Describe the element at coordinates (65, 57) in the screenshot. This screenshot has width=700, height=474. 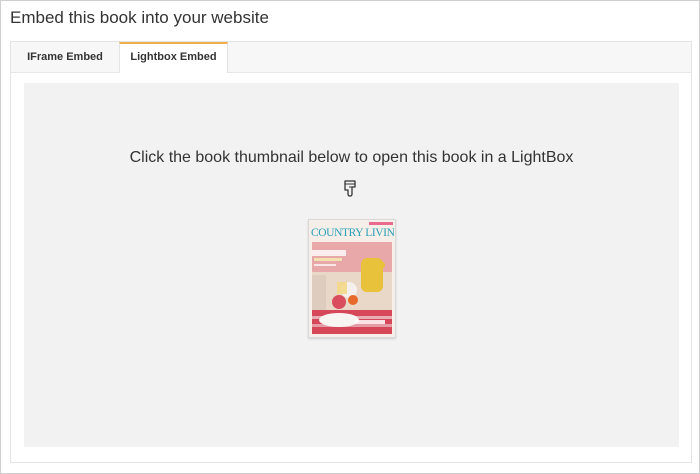
I see `tab-iframe-embed: IFrame Embed` at that location.